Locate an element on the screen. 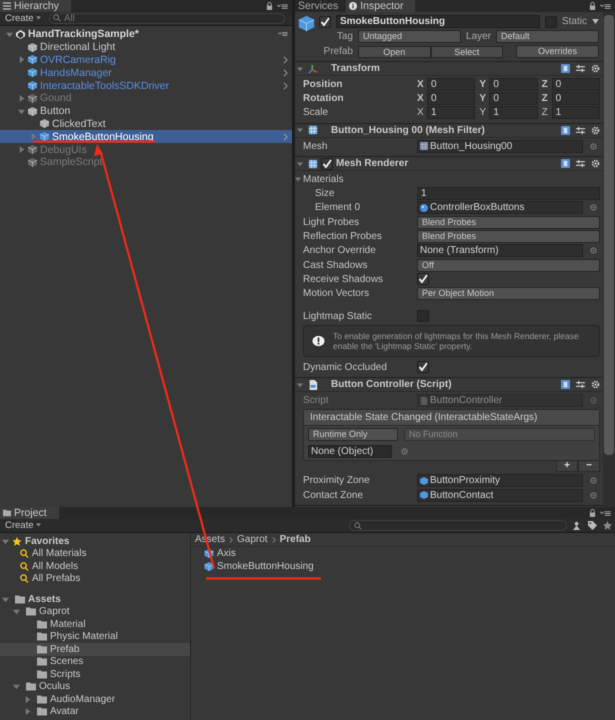 The image size is (615, 720). star-icon is located at coordinates (607, 525).